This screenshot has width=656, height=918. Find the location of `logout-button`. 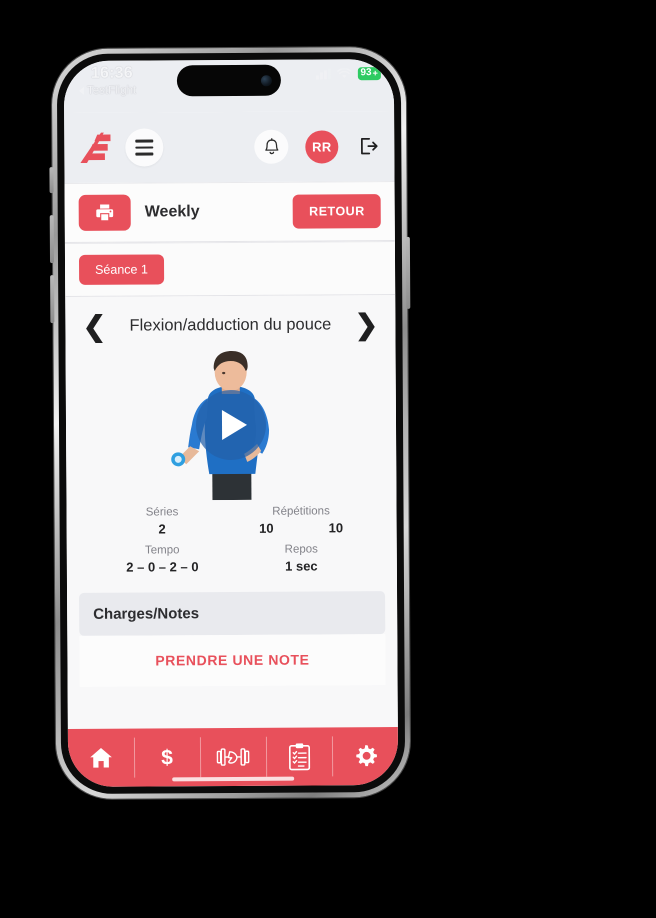

logout-button is located at coordinates (368, 146).